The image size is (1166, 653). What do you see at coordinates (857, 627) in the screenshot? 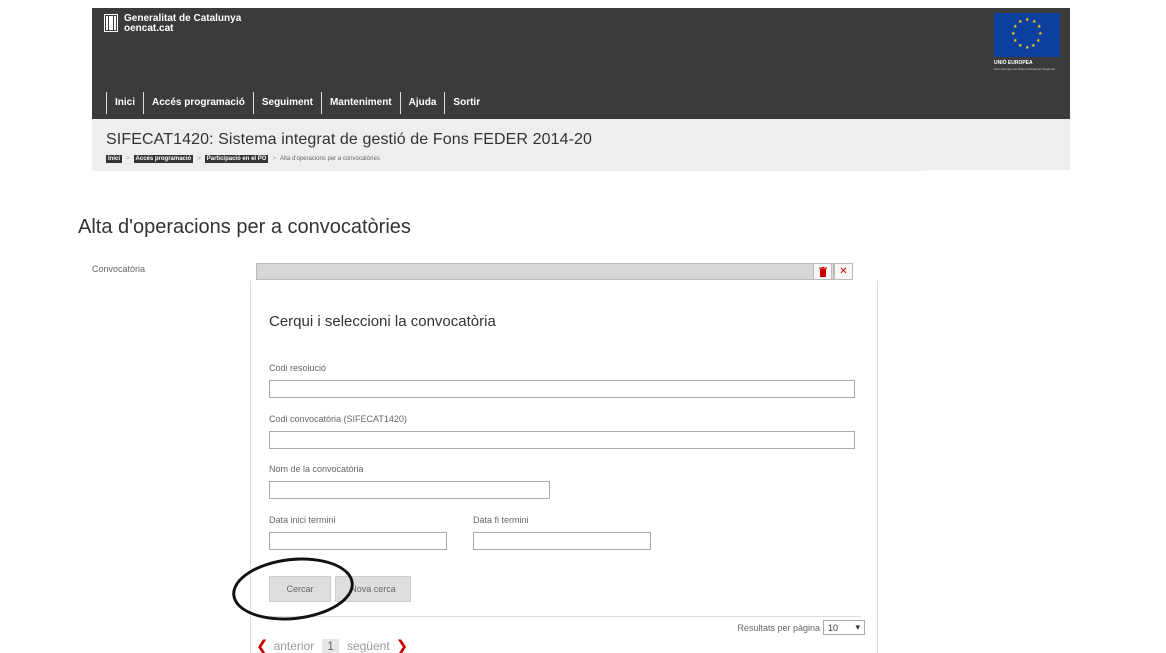
I see `chevron-down-icon: ▾` at bounding box center [857, 627].